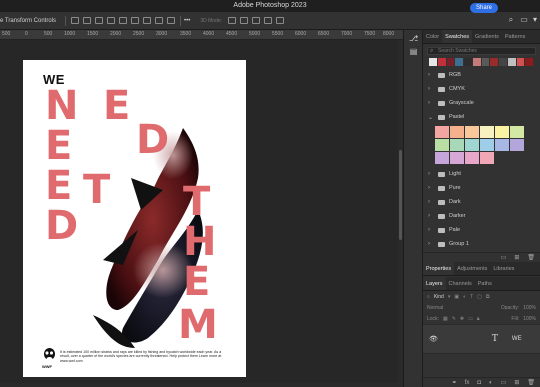  What do you see at coordinates (503, 268) in the screenshot?
I see `tab-libraries: Libraries` at bounding box center [503, 268].